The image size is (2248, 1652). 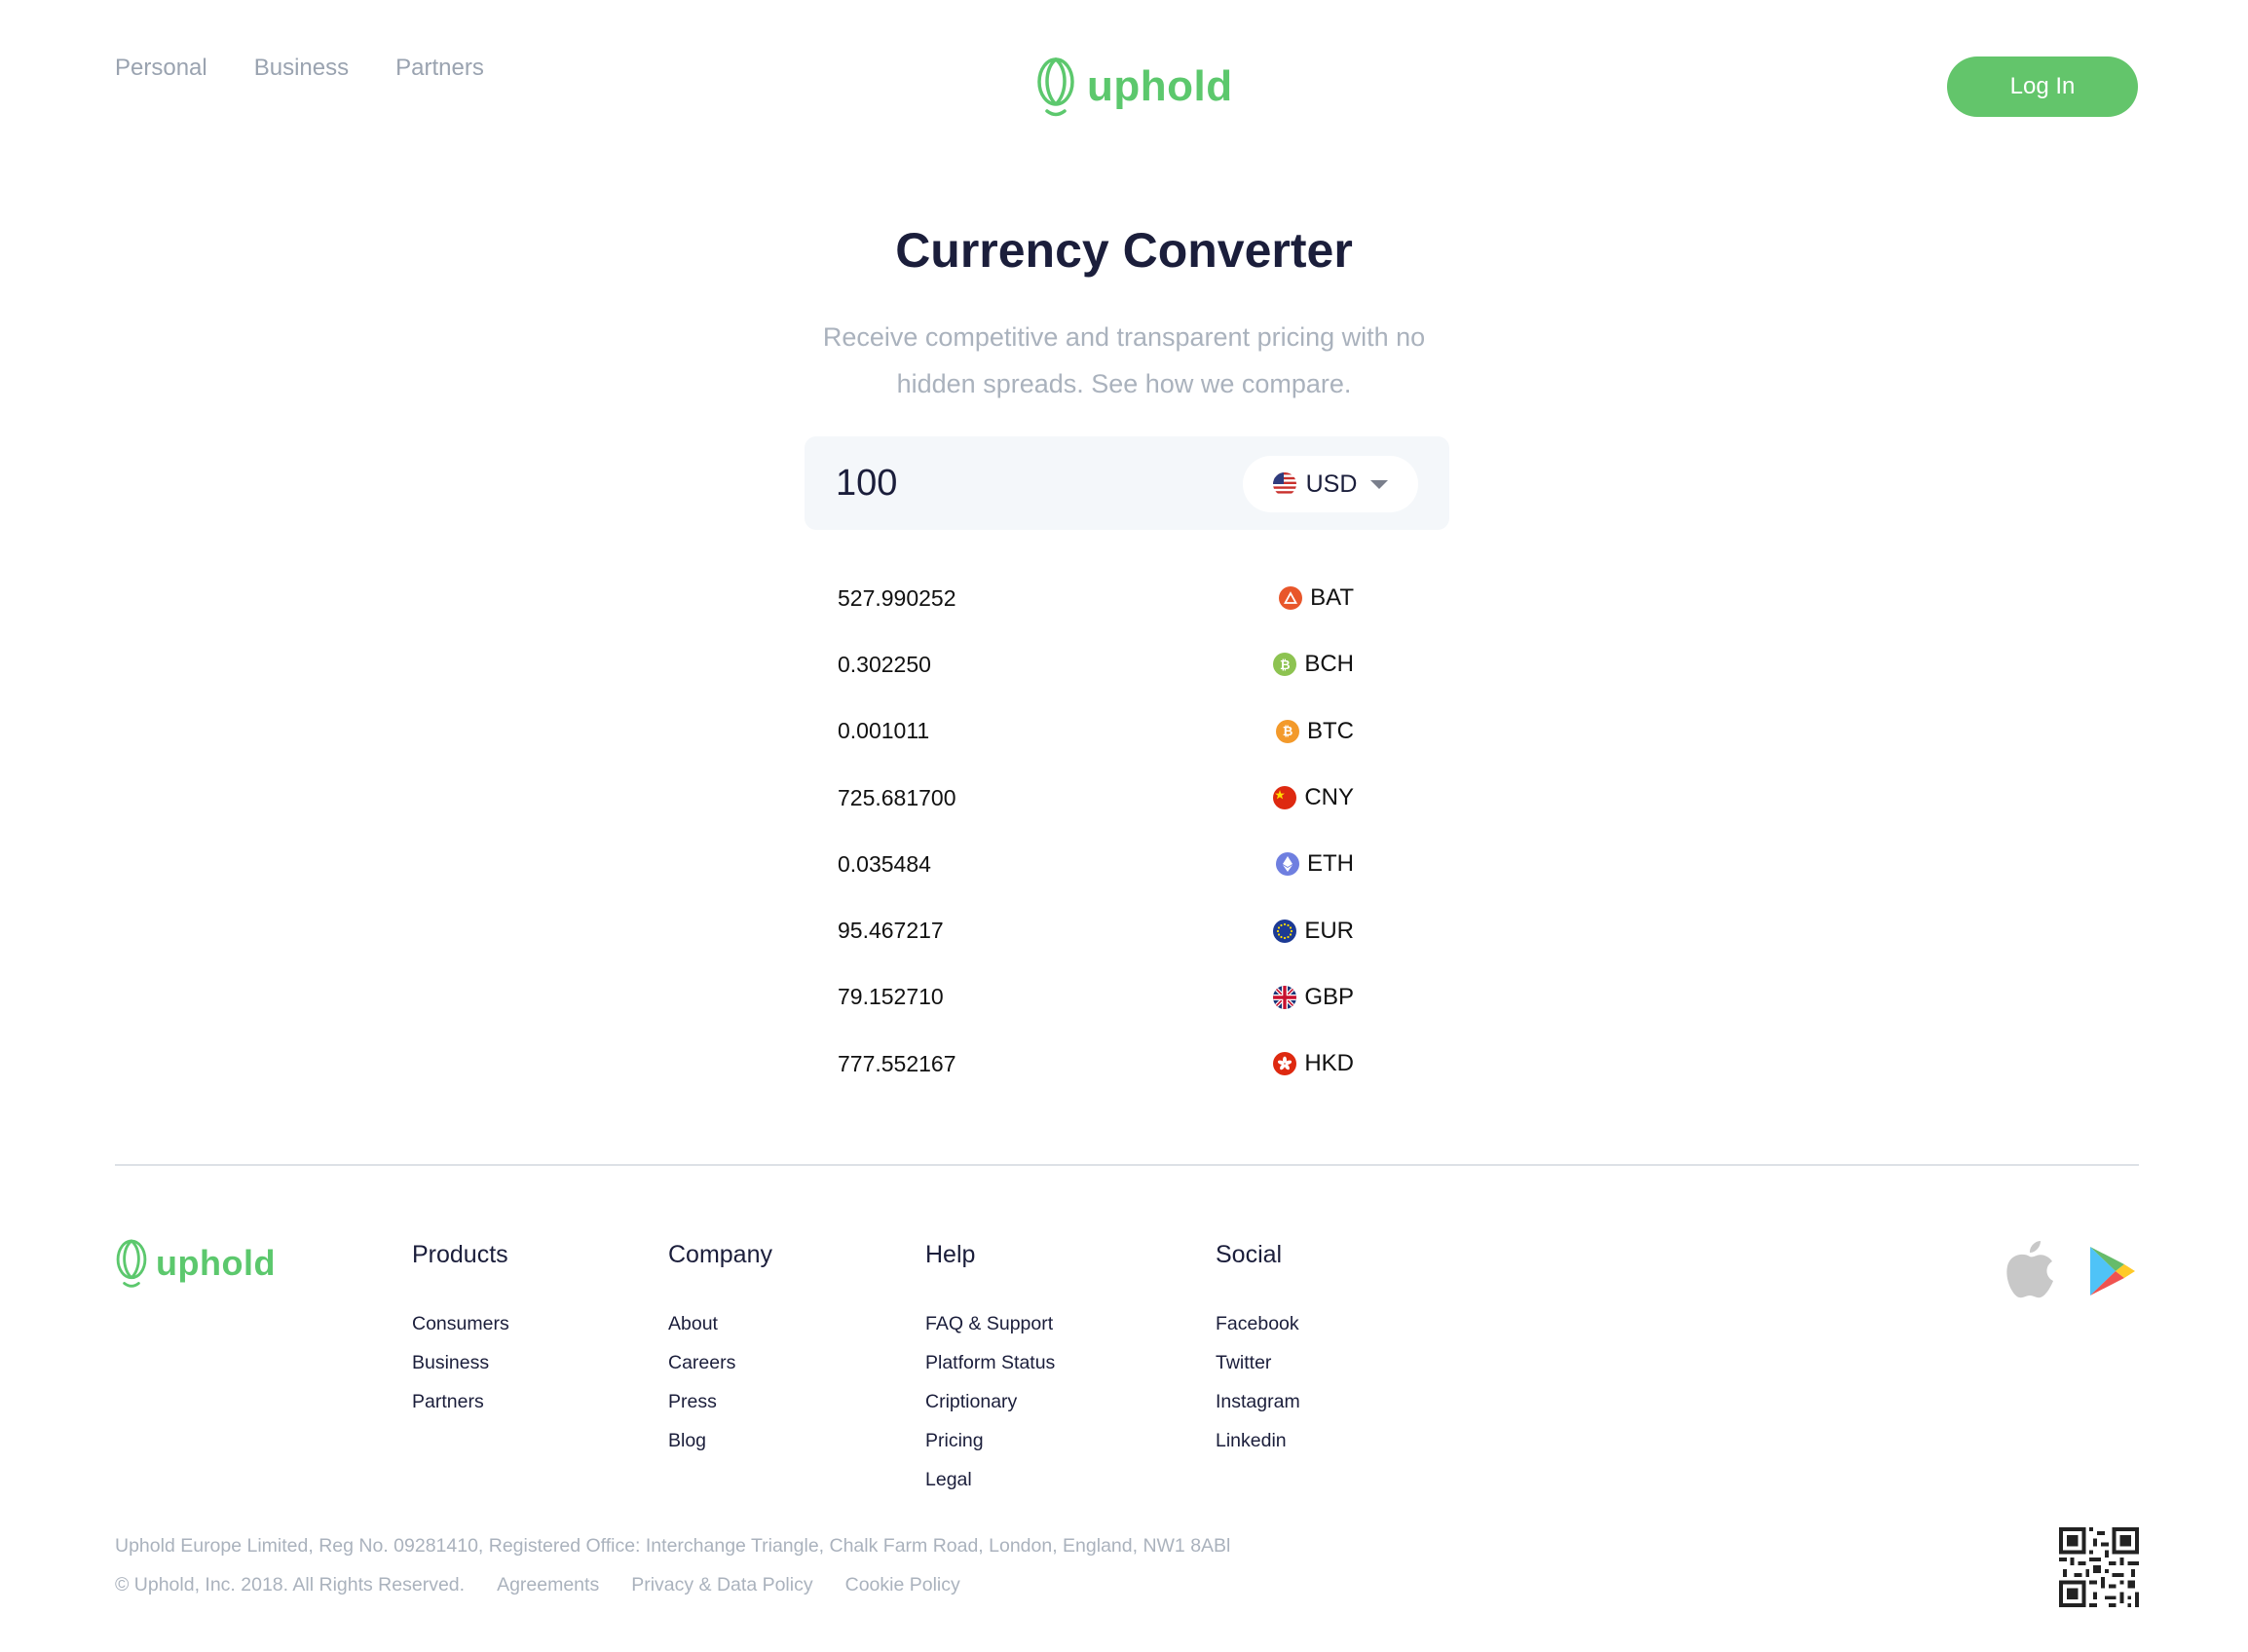 I want to click on rate-row: 0.001011 ₿ BTC, so click(x=1096, y=732).